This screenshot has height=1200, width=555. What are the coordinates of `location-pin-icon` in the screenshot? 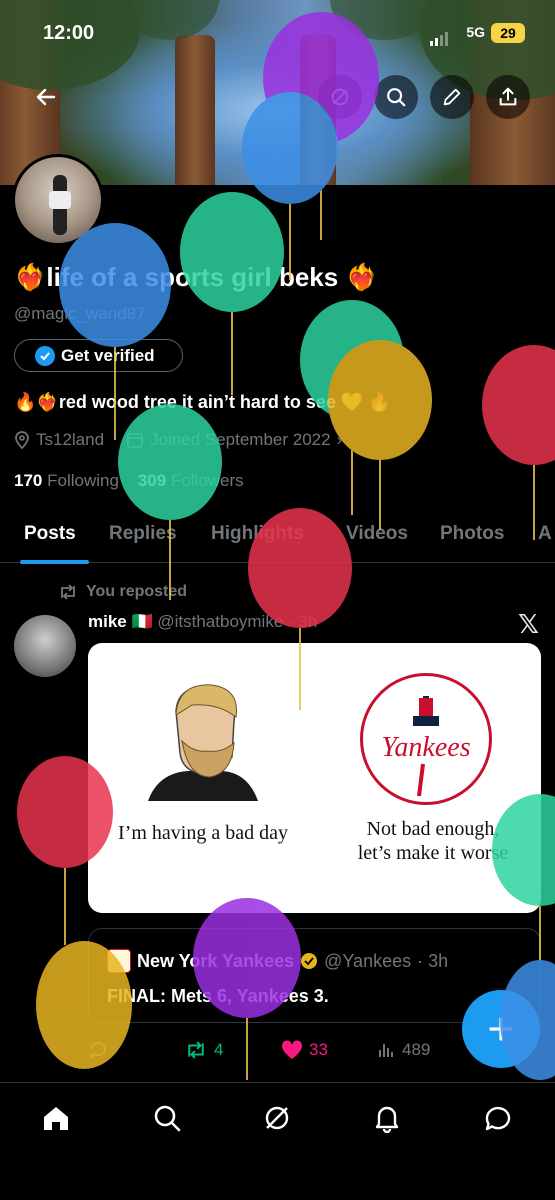 It's located at (22, 440).